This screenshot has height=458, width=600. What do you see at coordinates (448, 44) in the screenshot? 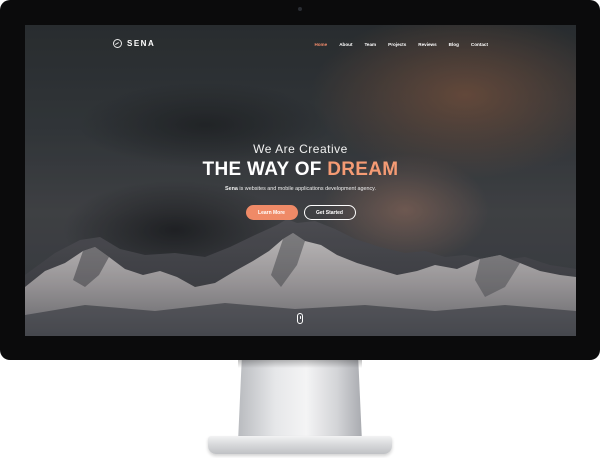
I see `nav-link-blog: Blog` at bounding box center [448, 44].